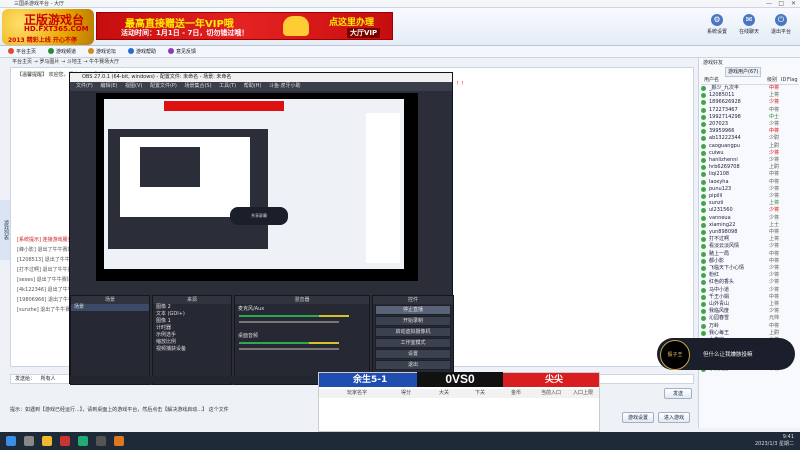  I want to click on user-row: pipilil 少将, so click(750, 196).